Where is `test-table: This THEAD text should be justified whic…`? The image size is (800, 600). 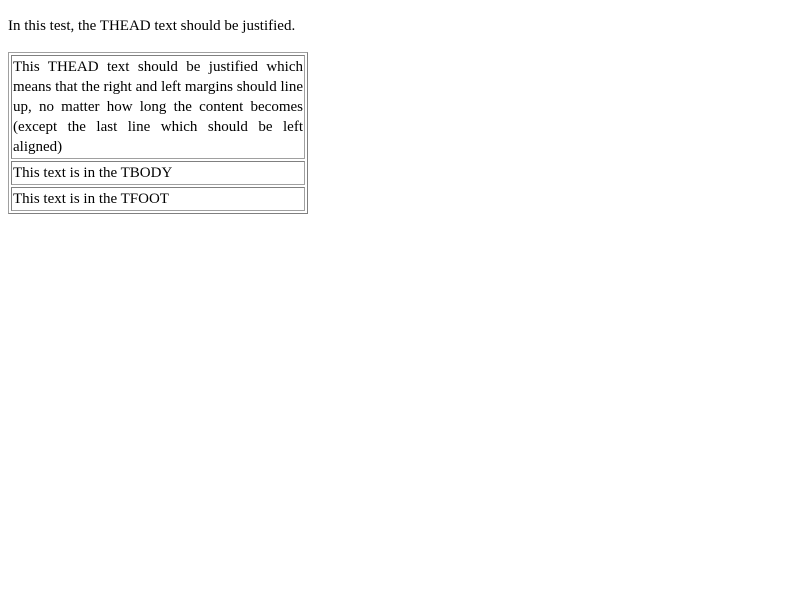 test-table: This THEAD text should be justified whic… is located at coordinates (158, 133).